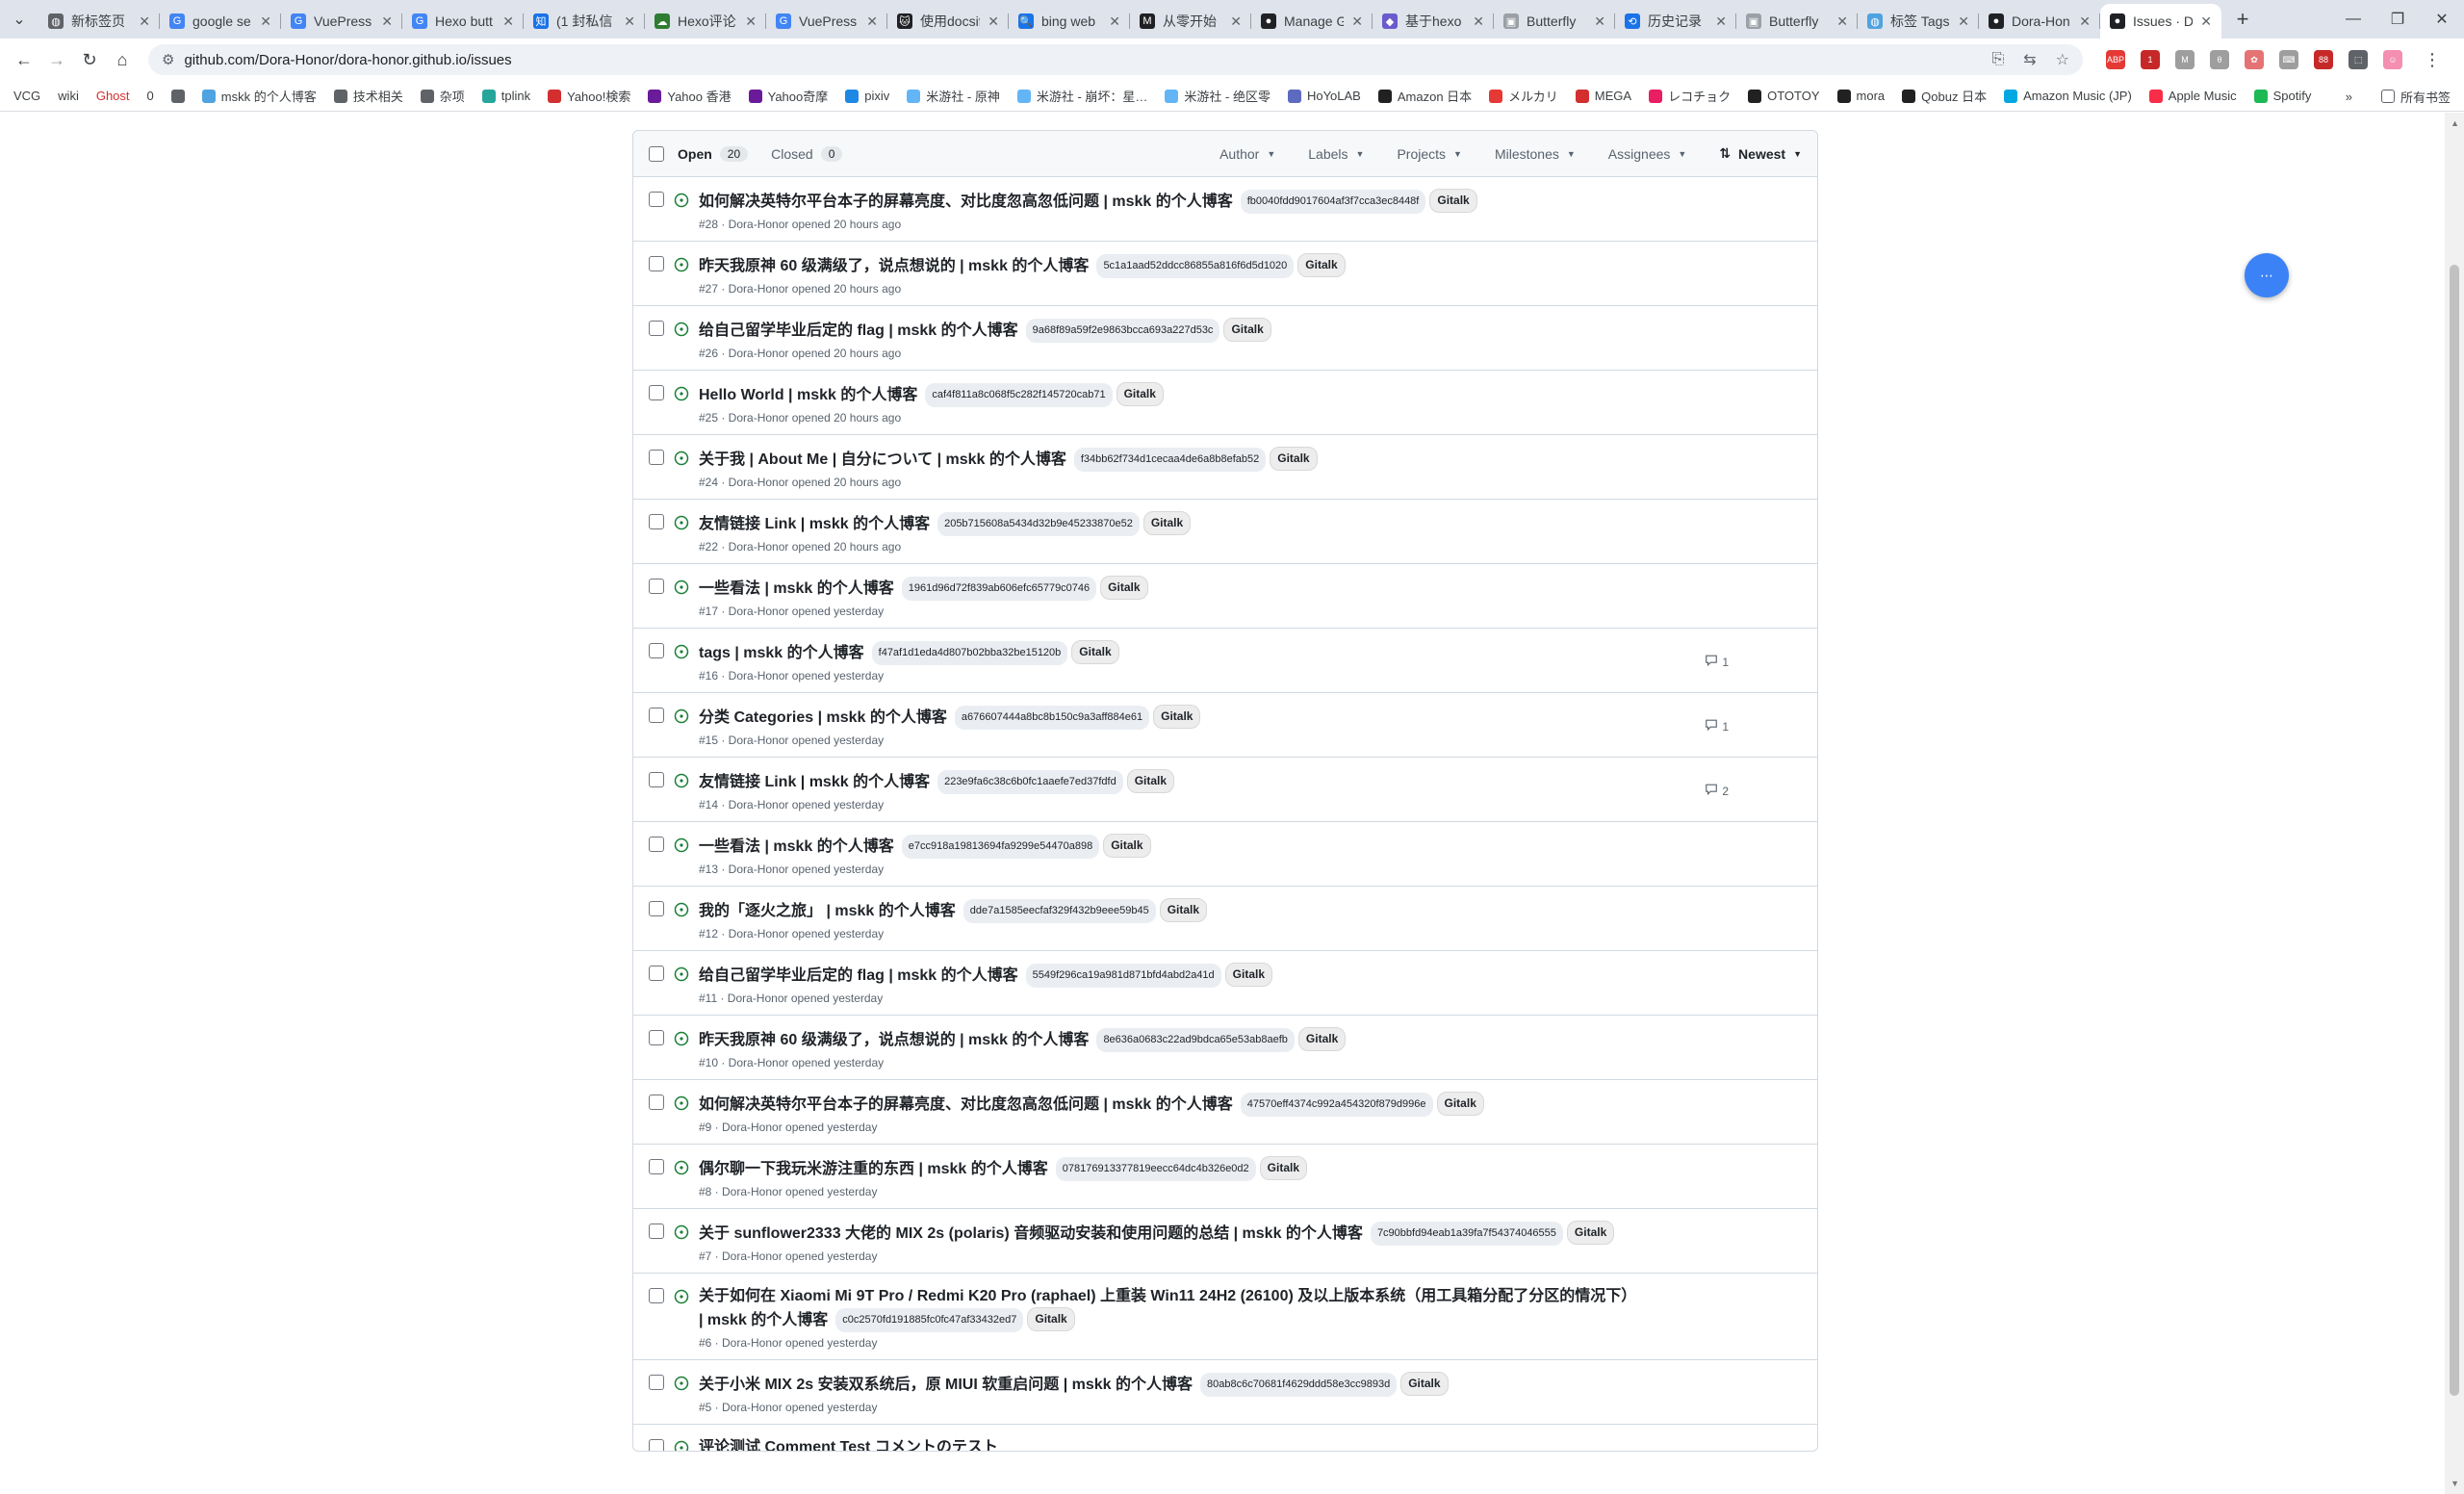  What do you see at coordinates (24, 59) in the screenshot?
I see `back-icon: ←` at bounding box center [24, 59].